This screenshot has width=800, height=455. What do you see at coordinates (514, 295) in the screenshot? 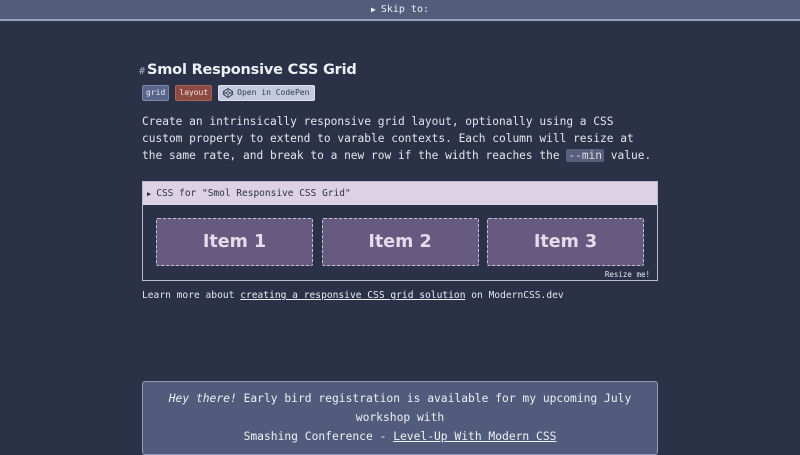
I see `learn-more-suffix: on ModernCSS.dev` at bounding box center [514, 295].